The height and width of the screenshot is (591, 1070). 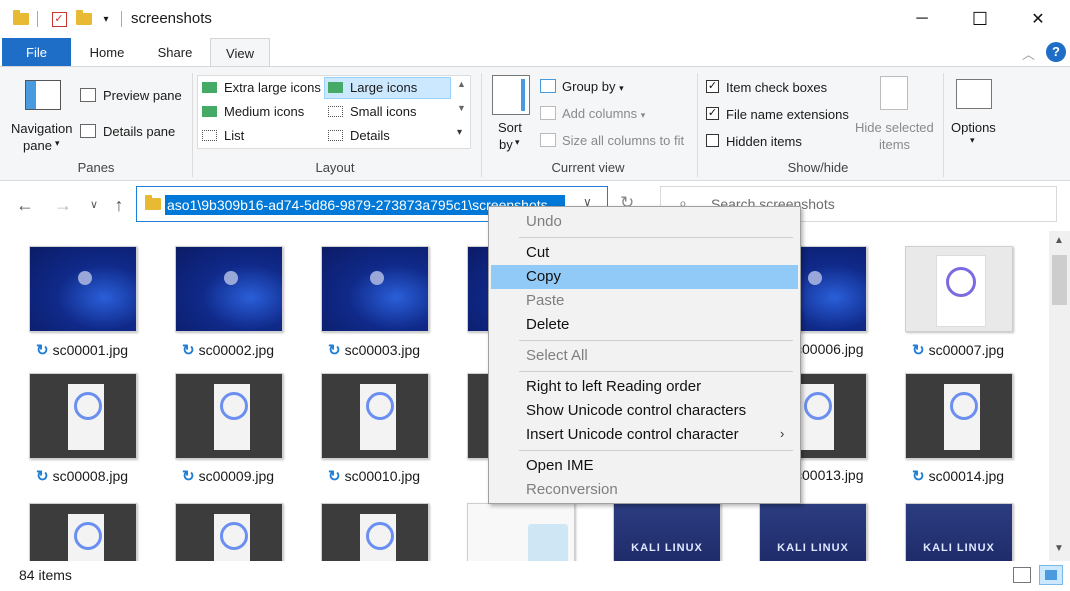 What do you see at coordinates (461, 108) in the screenshot?
I see `layout-scroll-down-icon: ▼` at bounding box center [461, 108].